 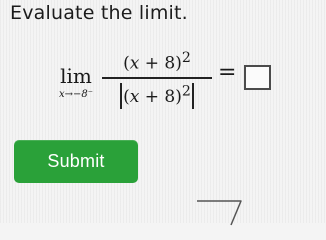 I want to click on numerator-constant: 8, so click(x=170, y=63).